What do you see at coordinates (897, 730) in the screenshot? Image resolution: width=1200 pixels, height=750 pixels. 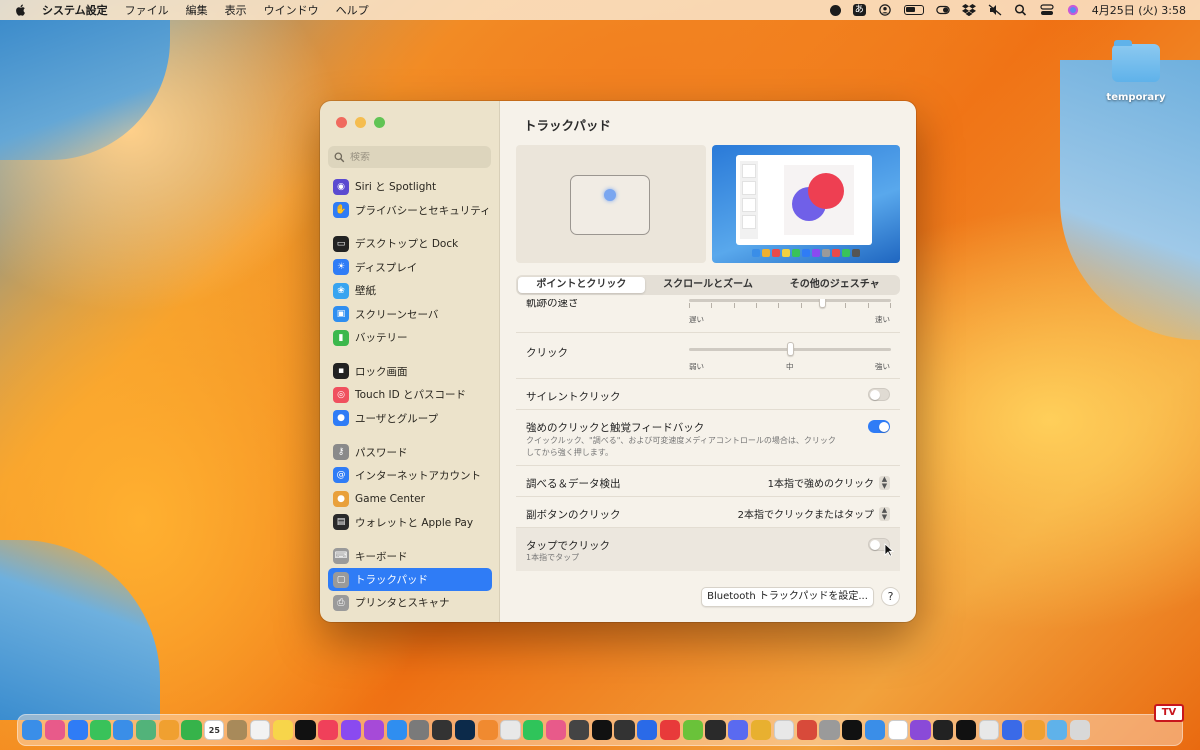 I see `dock-google-icon` at bounding box center [897, 730].